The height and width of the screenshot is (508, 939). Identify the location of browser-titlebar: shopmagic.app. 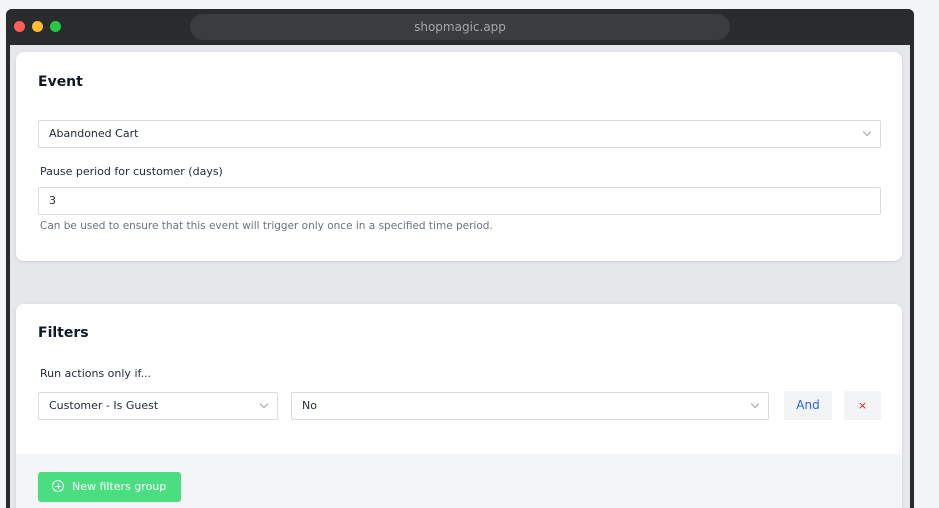
(460, 27).